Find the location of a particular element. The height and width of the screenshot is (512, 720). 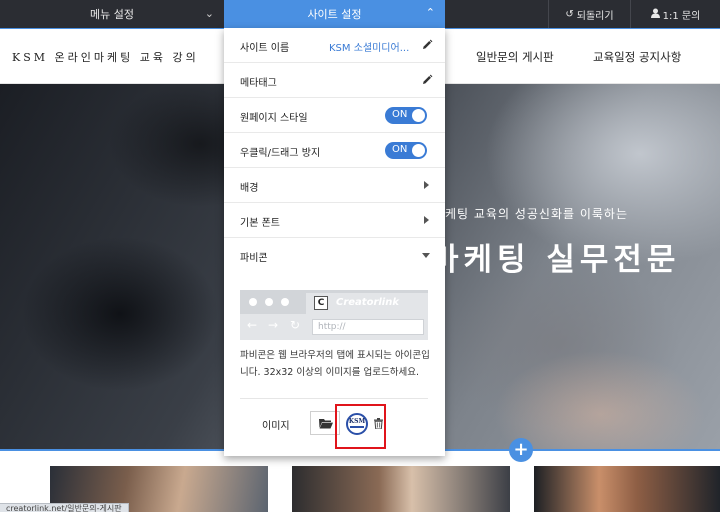

menu-settings-label: 메뉴 설정 is located at coordinates (112, 14).